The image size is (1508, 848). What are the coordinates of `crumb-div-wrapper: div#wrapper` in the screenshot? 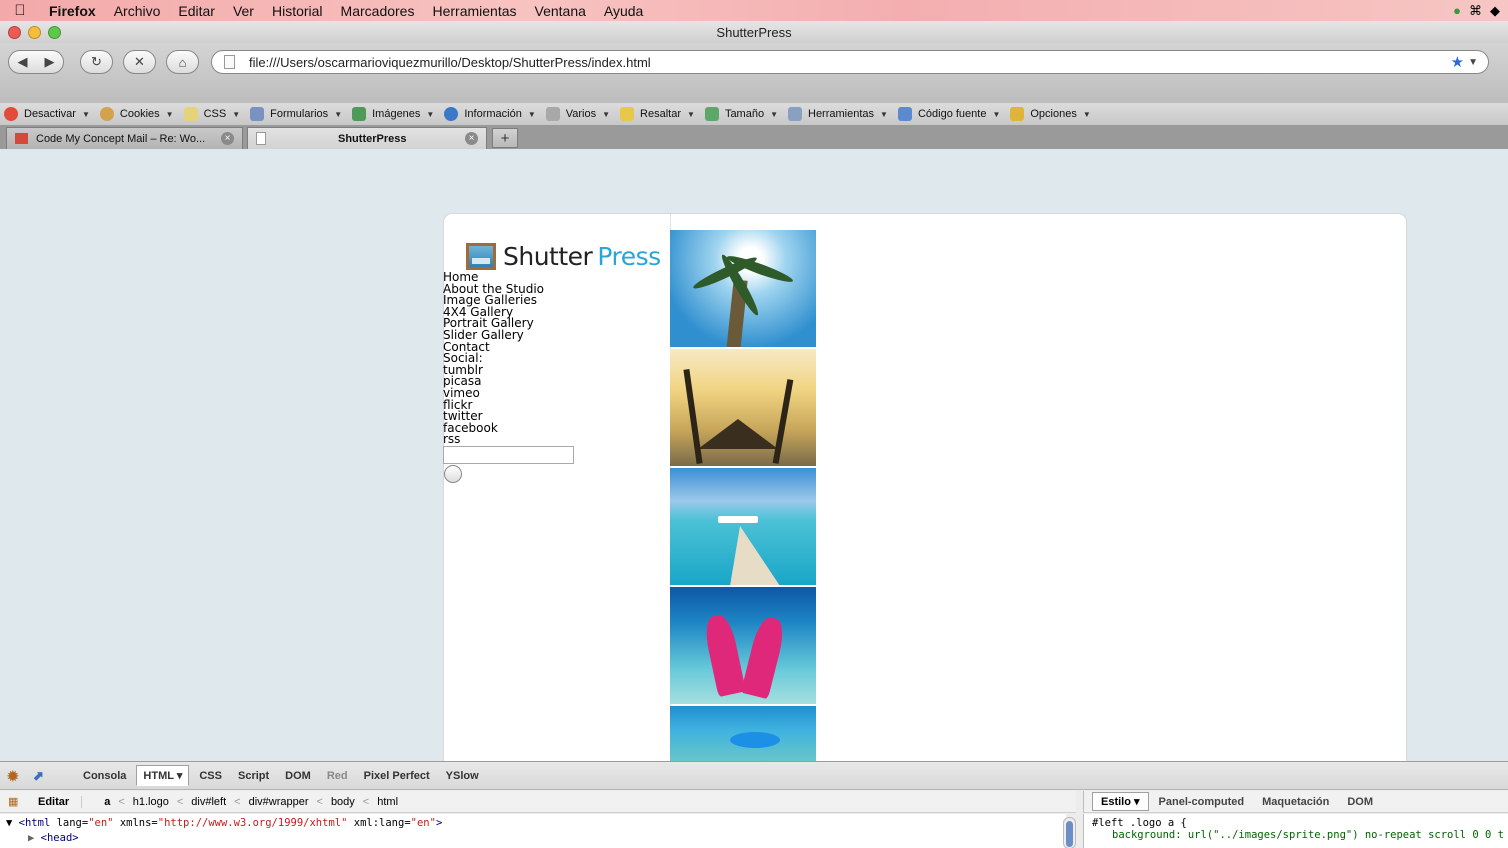 It's located at (279, 802).